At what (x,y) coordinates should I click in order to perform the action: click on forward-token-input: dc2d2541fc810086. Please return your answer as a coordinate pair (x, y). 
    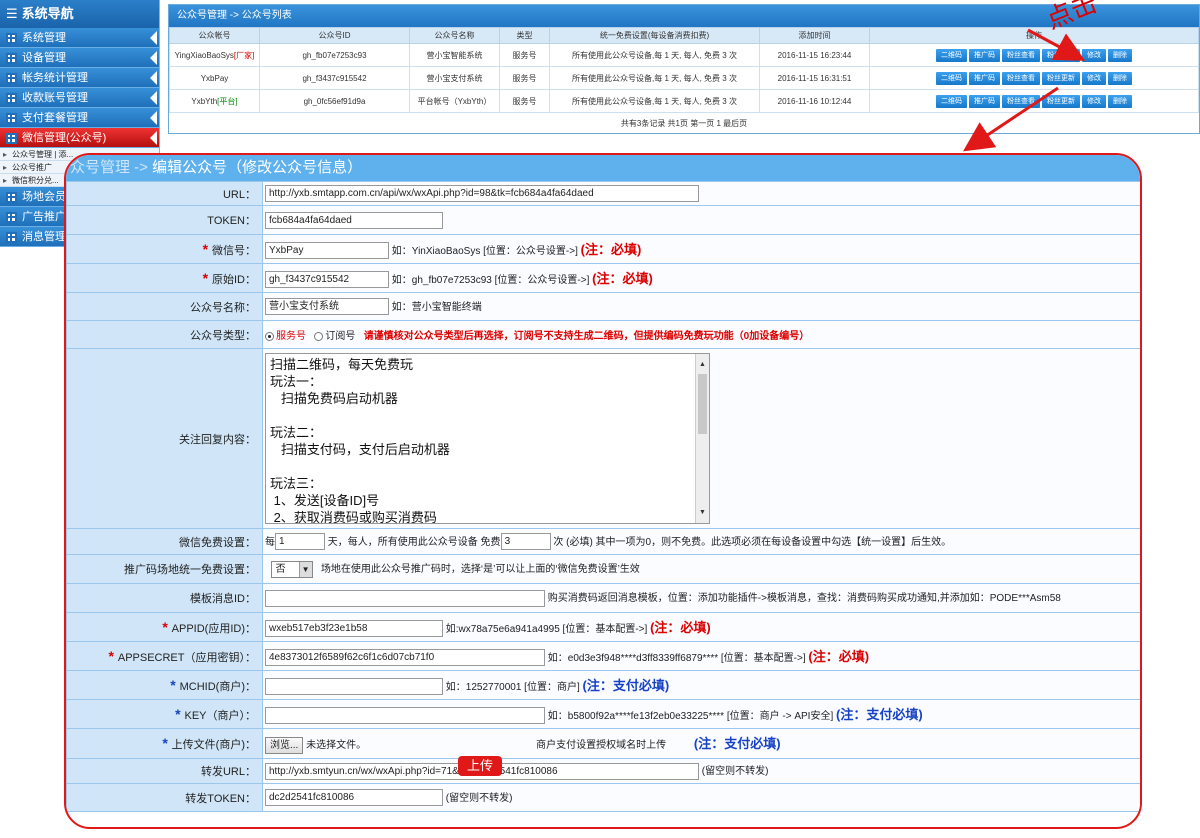
    Looking at the image, I should click on (354, 798).